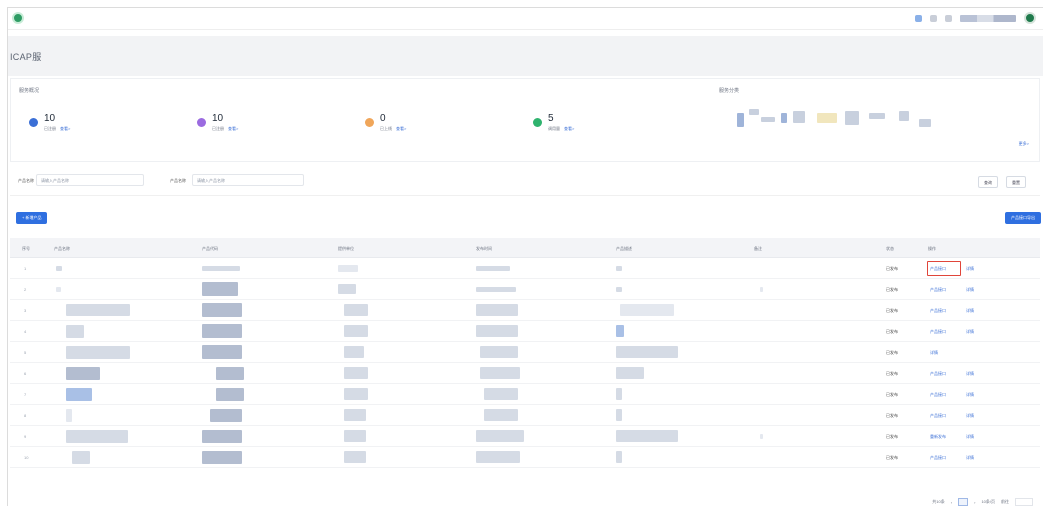  What do you see at coordinates (62, 248) in the screenshot?
I see `column-header: 产品名称` at bounding box center [62, 248].